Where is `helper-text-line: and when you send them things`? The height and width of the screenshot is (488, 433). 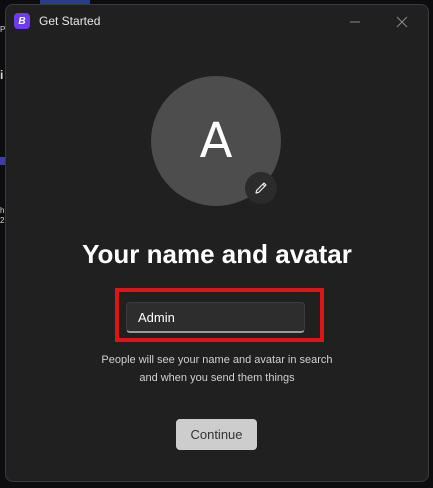 helper-text-line: and when you send them things is located at coordinates (217, 378).